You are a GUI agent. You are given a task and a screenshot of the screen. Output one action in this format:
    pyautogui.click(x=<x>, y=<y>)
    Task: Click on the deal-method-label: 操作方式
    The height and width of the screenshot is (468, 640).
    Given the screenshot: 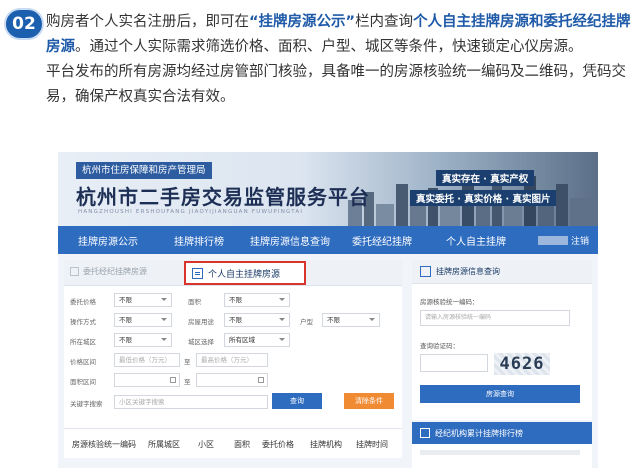 What is the action you would take?
    pyautogui.click(x=83, y=322)
    